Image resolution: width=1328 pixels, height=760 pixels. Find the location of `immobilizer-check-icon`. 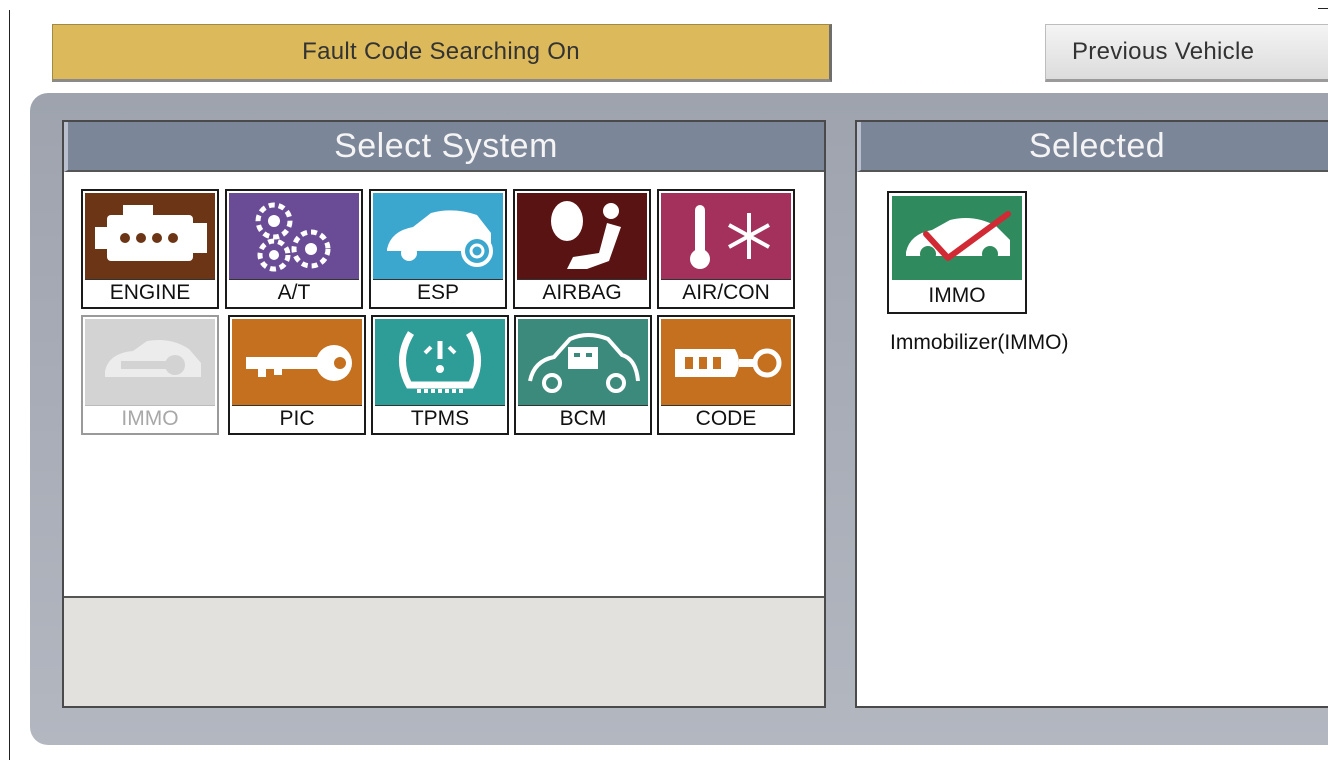

immobilizer-check-icon is located at coordinates (957, 238).